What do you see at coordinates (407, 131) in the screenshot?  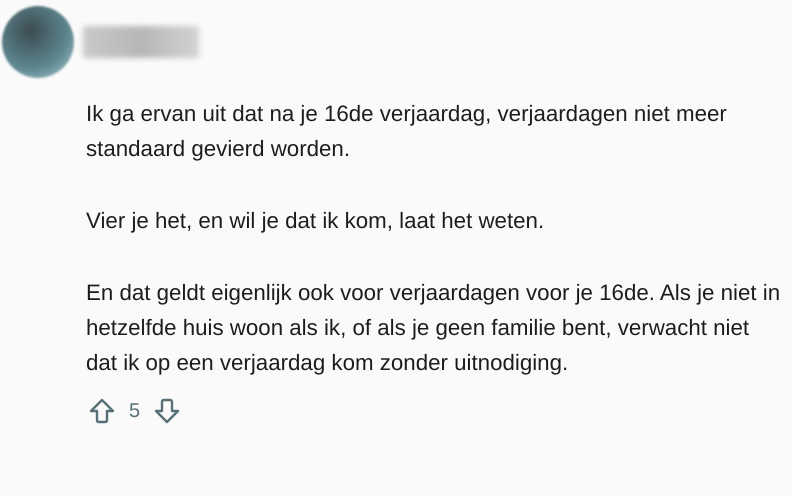 I see `comment-paragraph: Ik ga ervan uit dat na je 16de verjaardag, verjaardagen niet meer standaard gevierd worden.` at bounding box center [407, 131].